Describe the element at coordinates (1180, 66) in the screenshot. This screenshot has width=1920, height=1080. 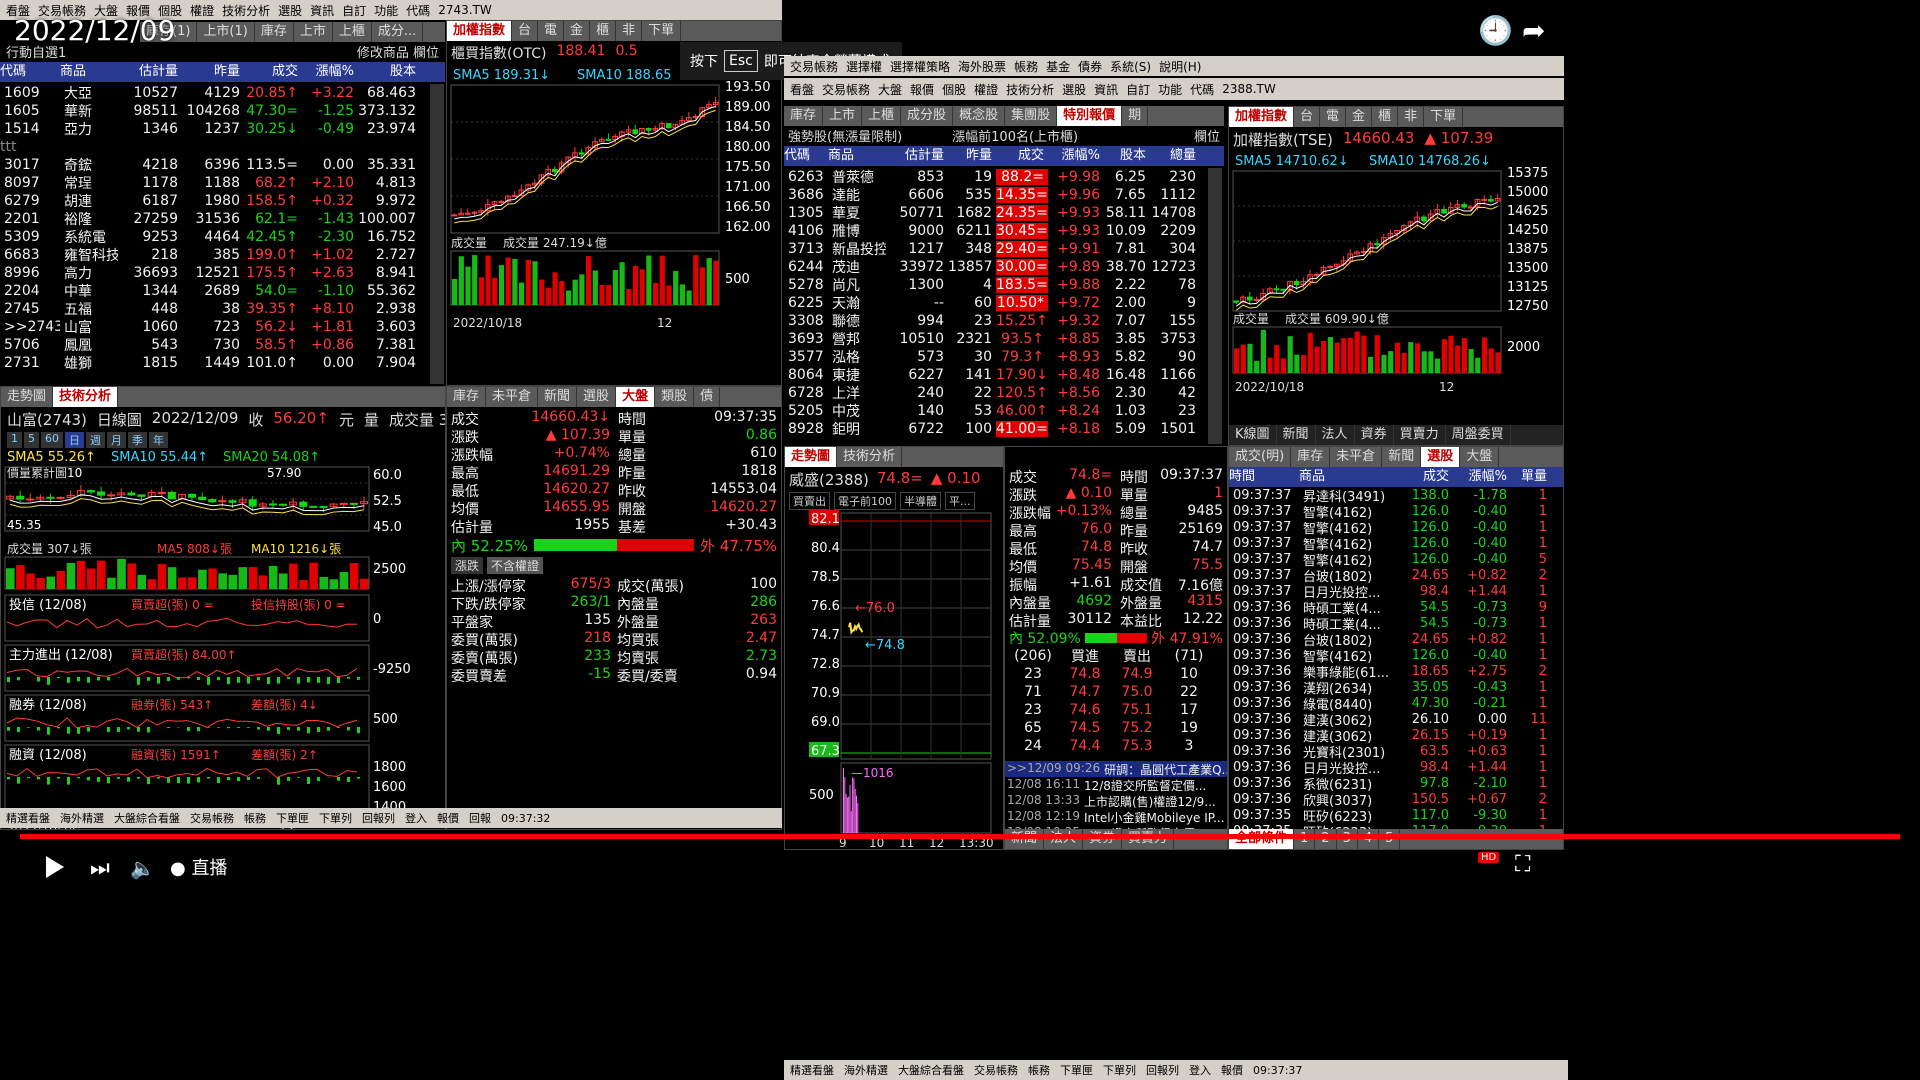
I see `right-menu-8: 說明(H)` at that location.